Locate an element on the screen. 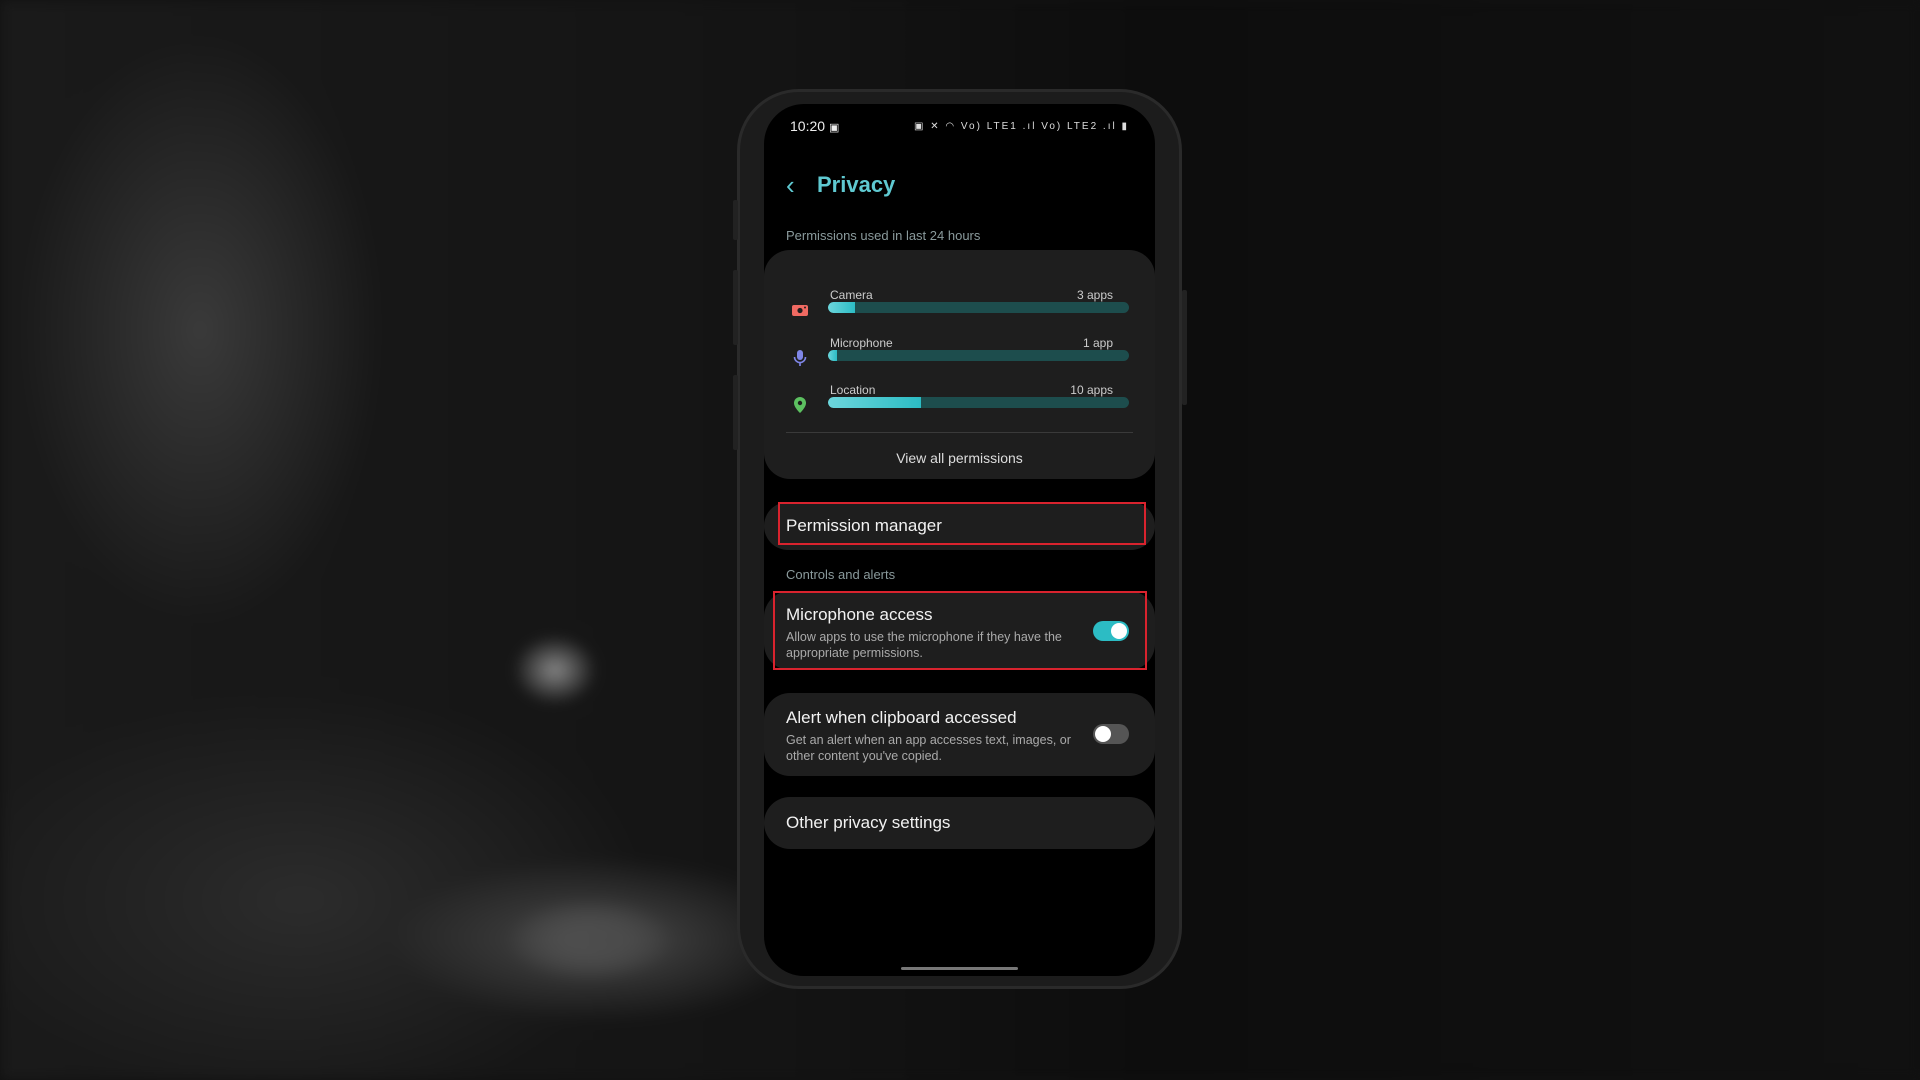 Image resolution: width=1920 pixels, height=1080 pixels. status-icons: ▣ ✕ ◠ Vo) LTE1 .ıl Vo) LTE2 .ıl ▮ is located at coordinates (1021, 126).